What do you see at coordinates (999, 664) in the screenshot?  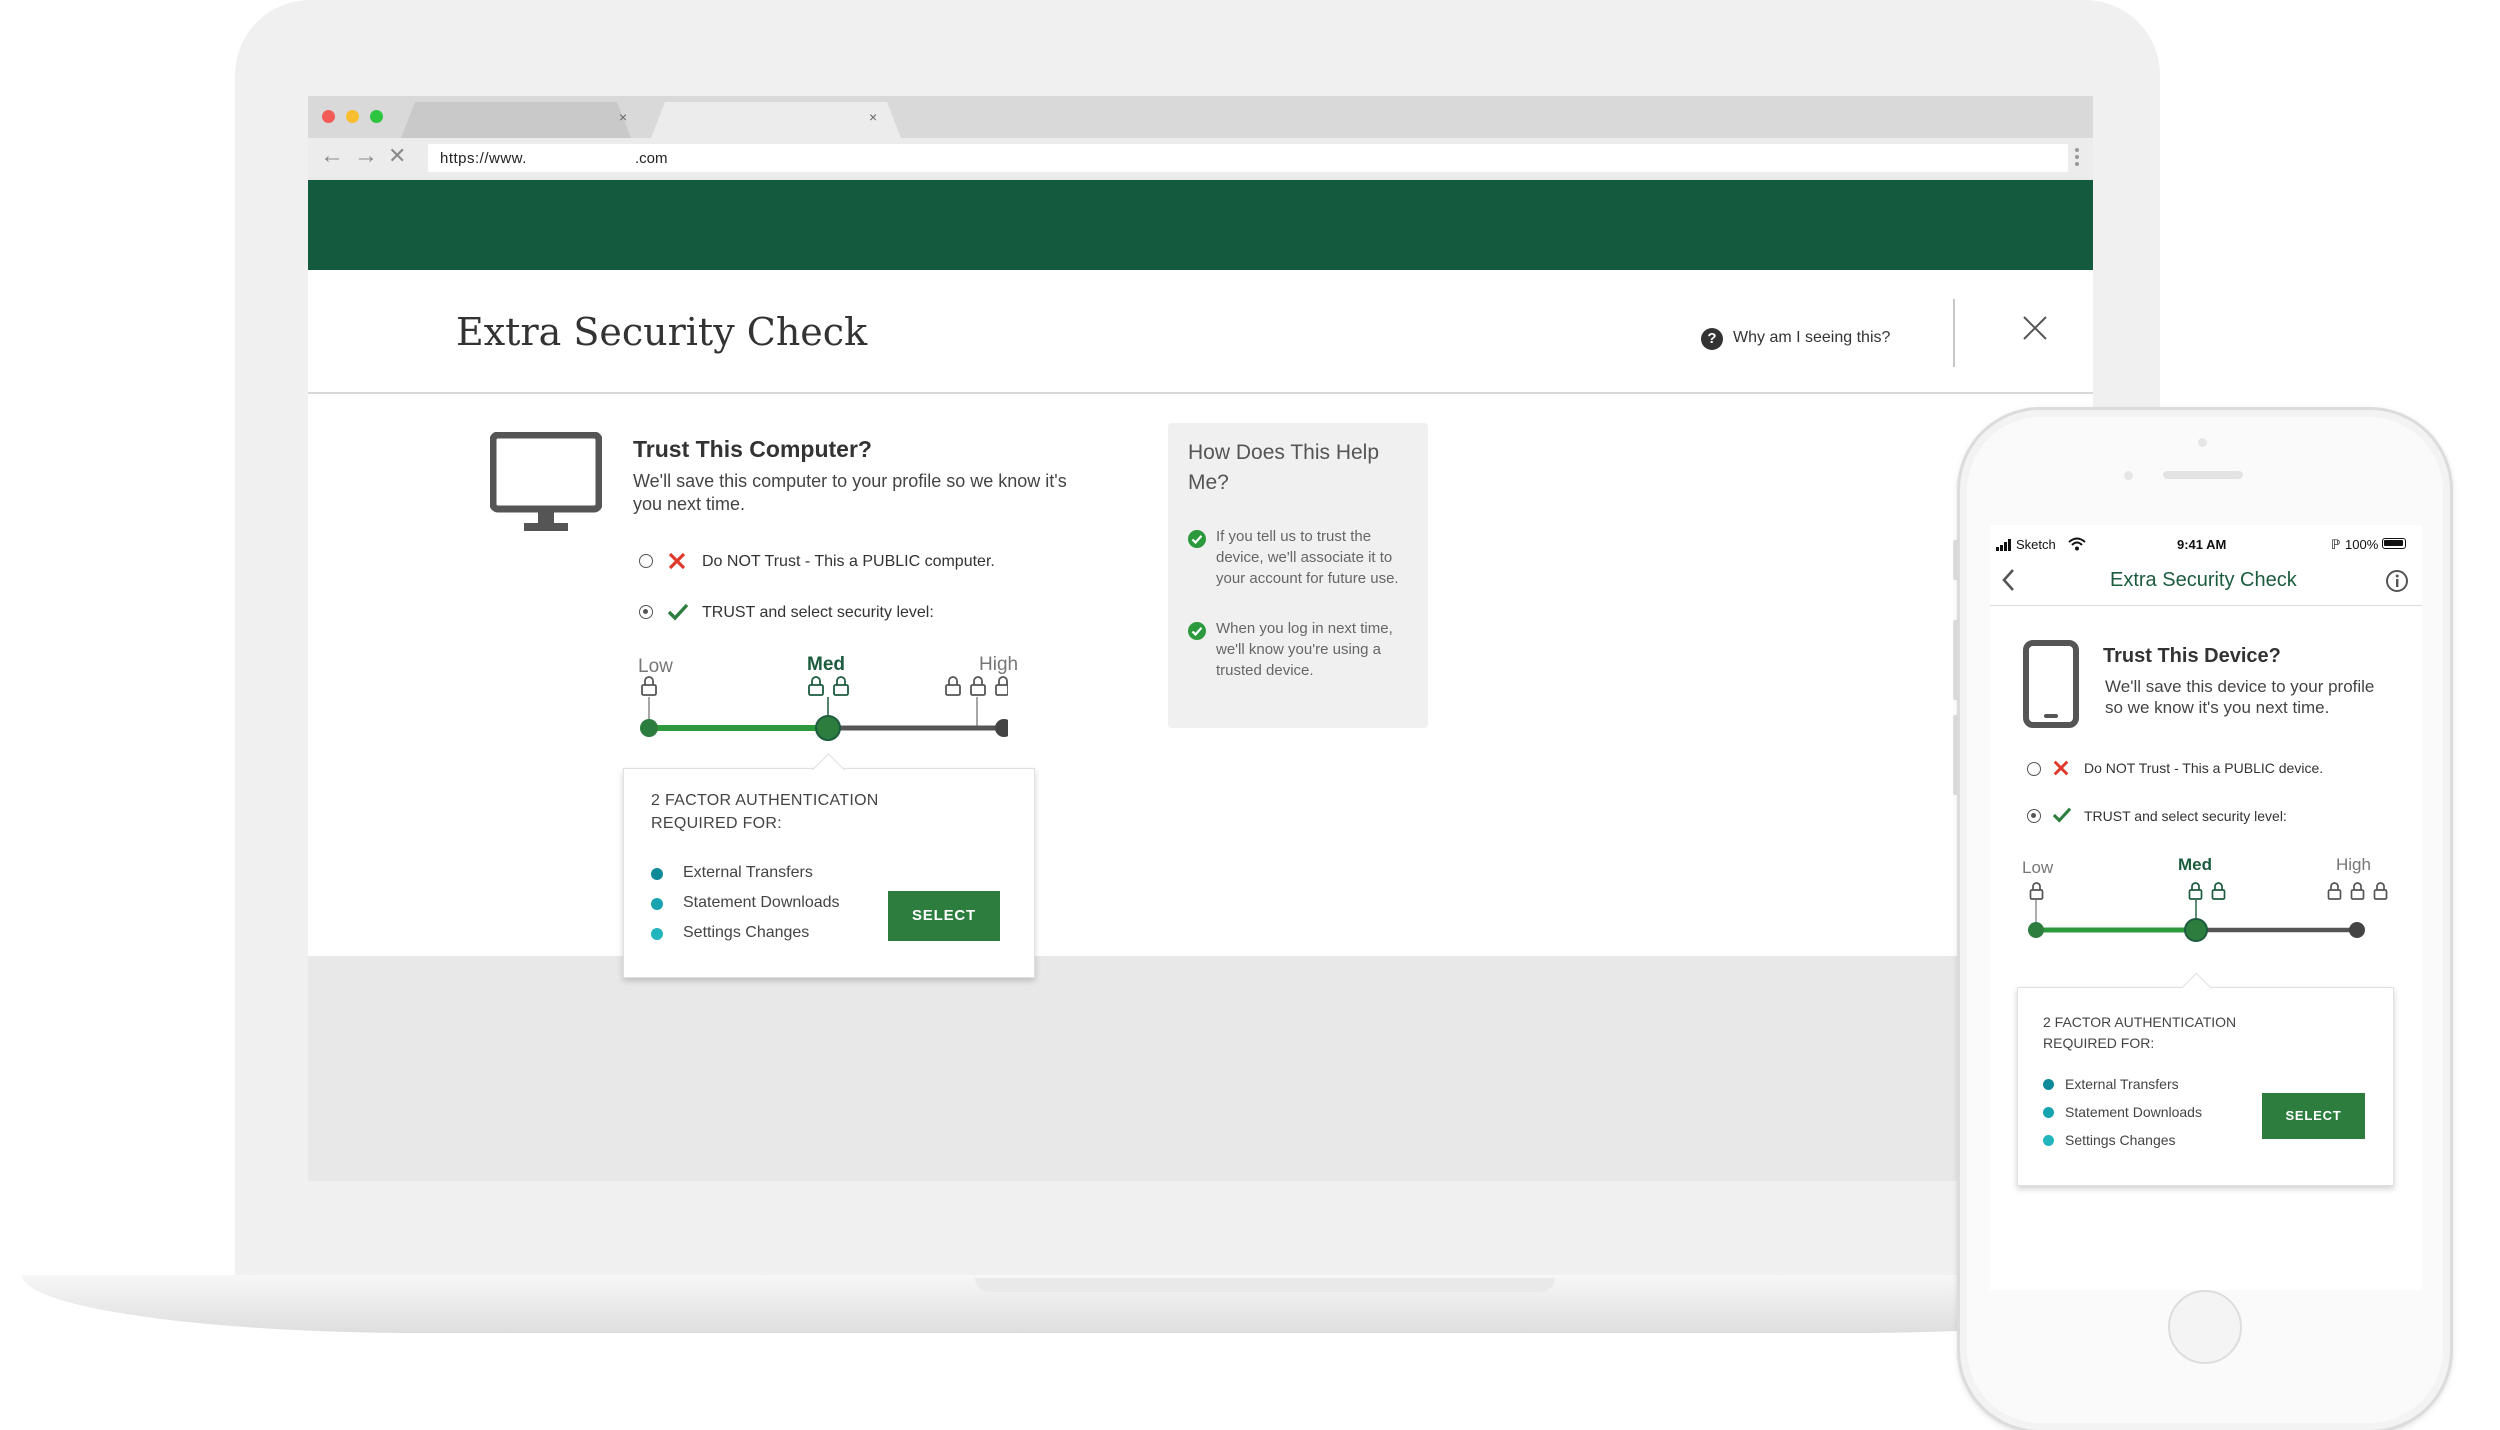 I see `level-high-label: High` at bounding box center [999, 664].